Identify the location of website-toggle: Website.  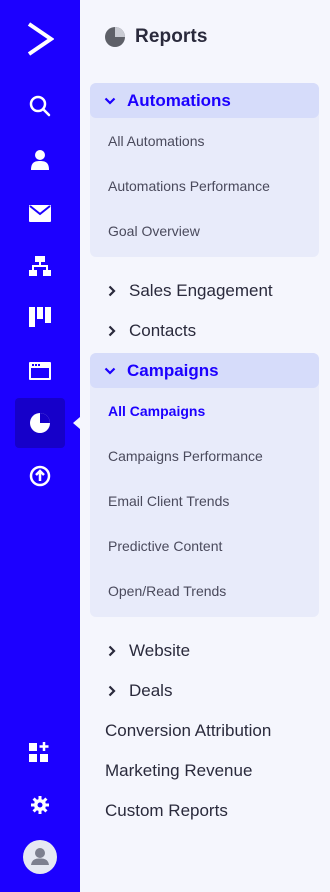
(148, 651).